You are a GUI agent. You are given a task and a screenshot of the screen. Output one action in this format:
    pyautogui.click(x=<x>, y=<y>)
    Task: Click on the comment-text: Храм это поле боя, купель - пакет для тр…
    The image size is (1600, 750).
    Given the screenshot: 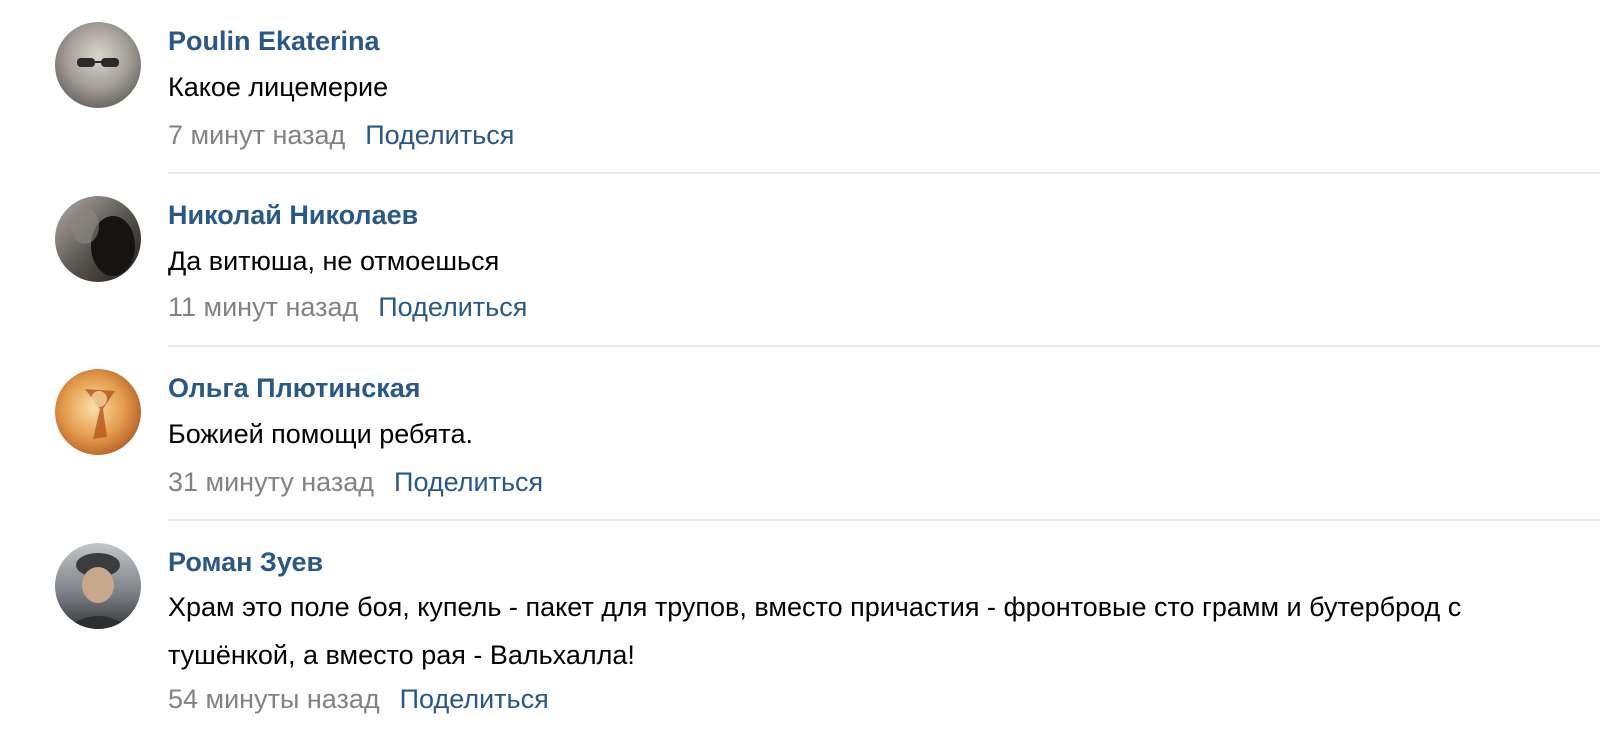 What is the action you would take?
    pyautogui.click(x=815, y=631)
    